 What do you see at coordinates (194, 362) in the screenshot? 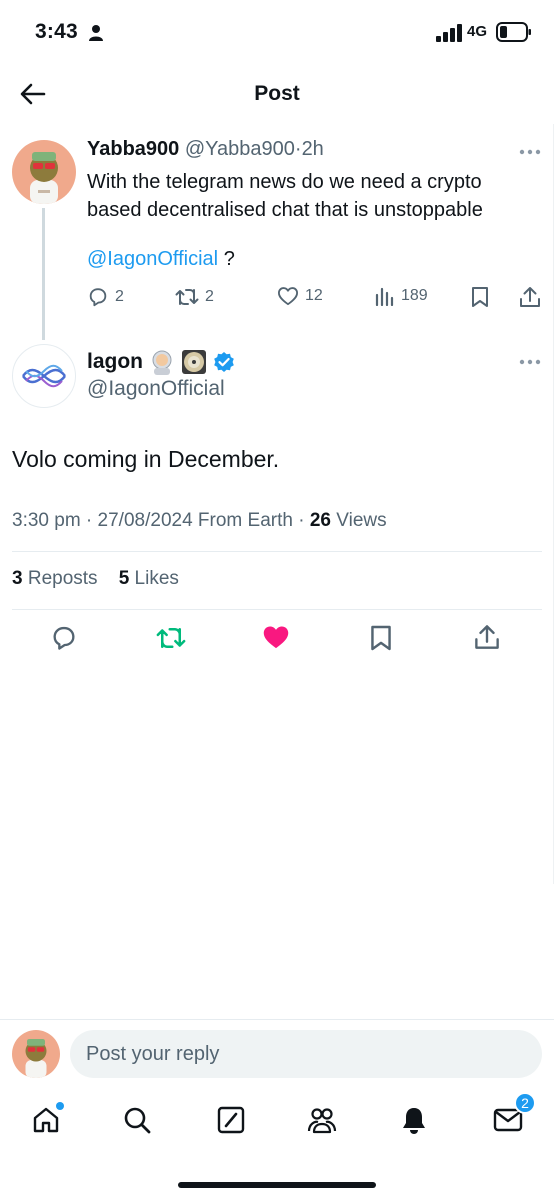
I see `disc-emoji` at bounding box center [194, 362].